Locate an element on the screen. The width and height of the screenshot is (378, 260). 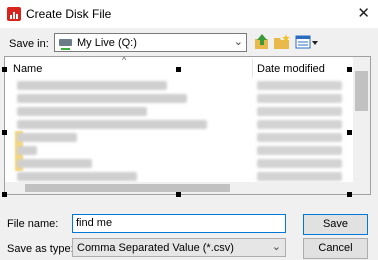
window-title: Create Disk File is located at coordinates (69, 14).